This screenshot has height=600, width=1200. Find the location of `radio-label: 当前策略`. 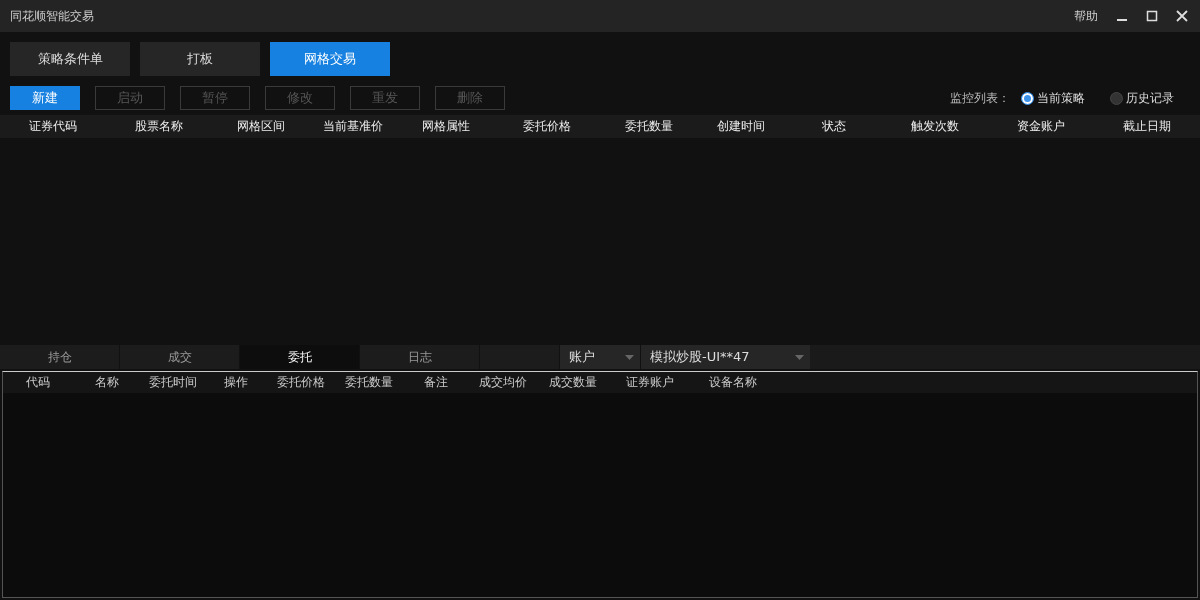

radio-label: 当前策略 is located at coordinates (1061, 98).